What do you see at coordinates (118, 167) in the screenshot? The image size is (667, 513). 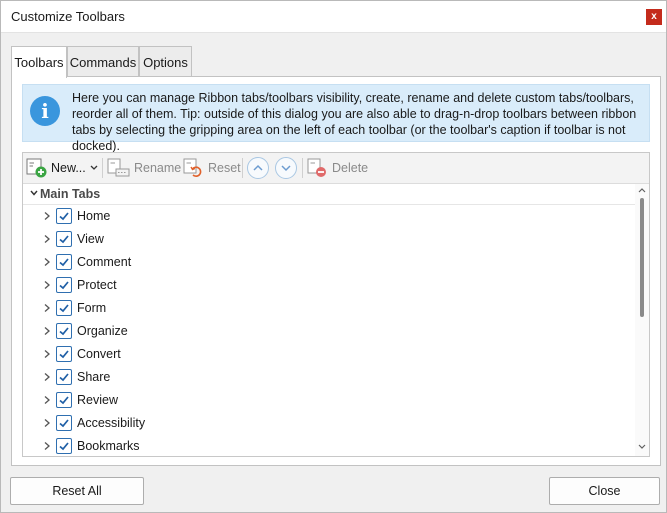 I see `rename-icon` at bounding box center [118, 167].